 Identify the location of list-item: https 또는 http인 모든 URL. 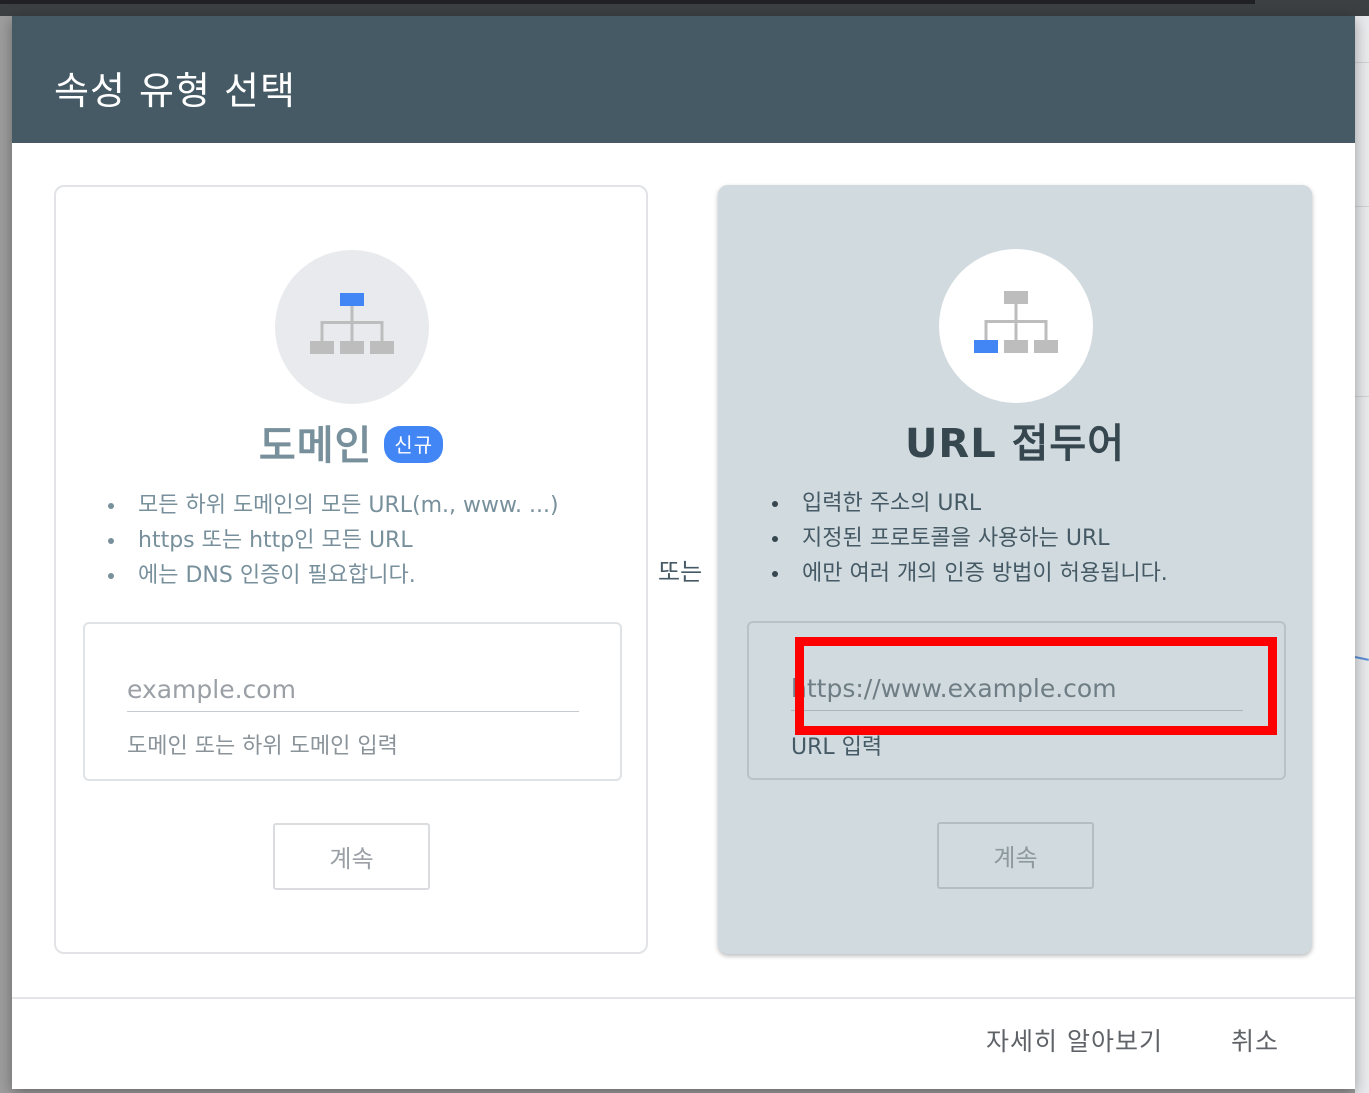
(333, 540).